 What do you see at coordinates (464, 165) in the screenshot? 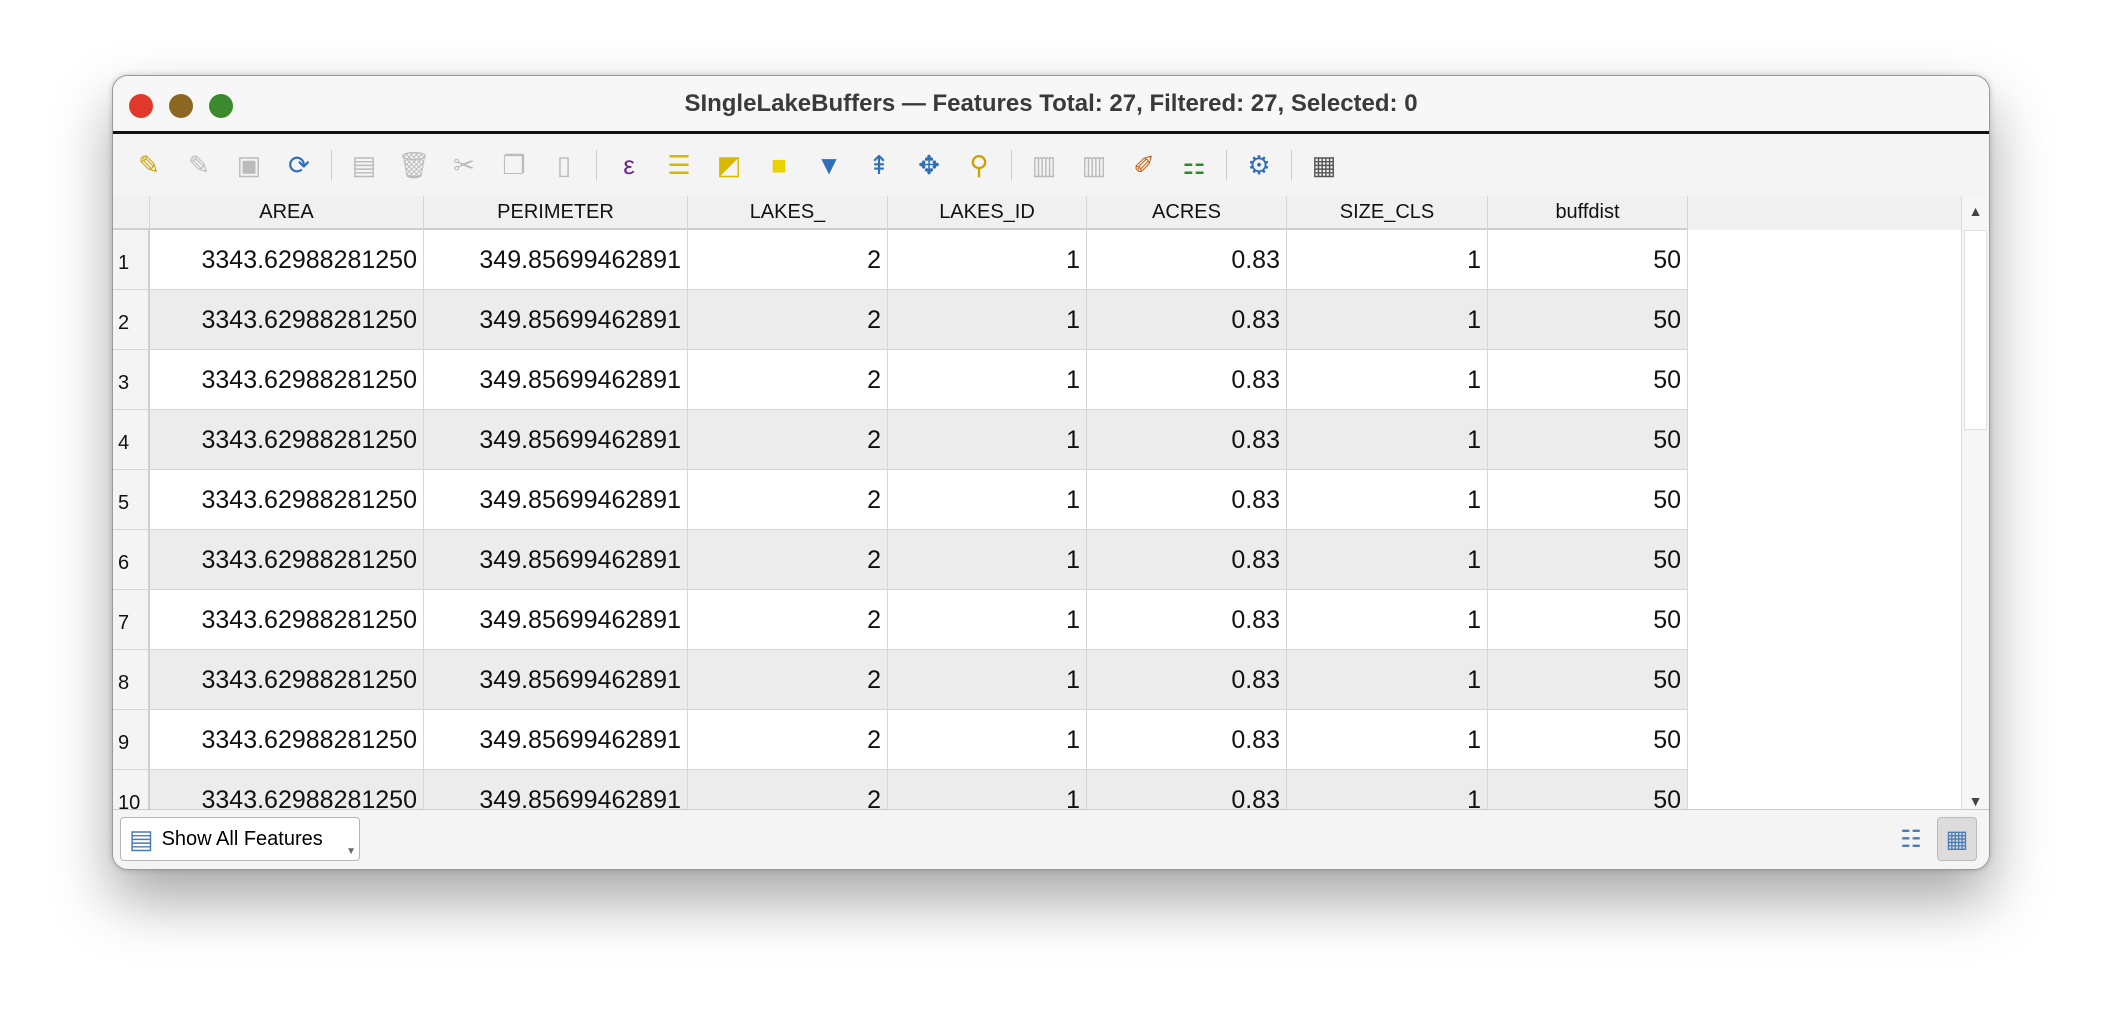
I see `cut-button: ✂` at bounding box center [464, 165].